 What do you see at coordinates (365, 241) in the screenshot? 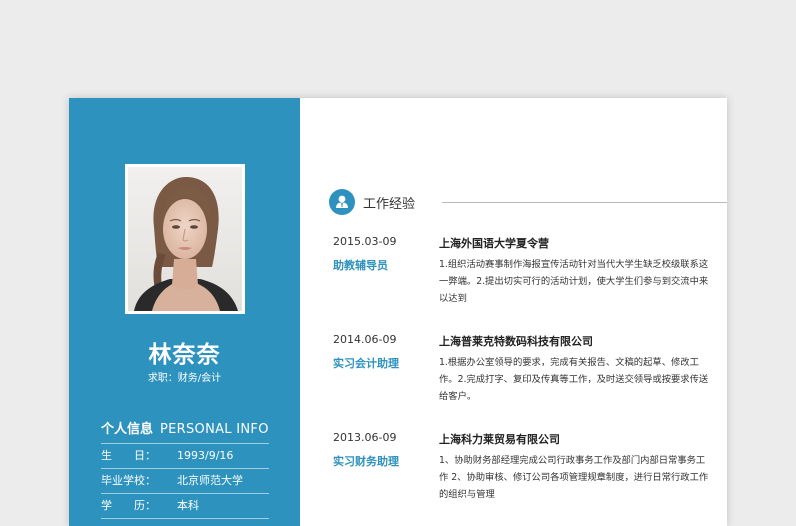
I see `job-date: 2015.03-09` at bounding box center [365, 241].